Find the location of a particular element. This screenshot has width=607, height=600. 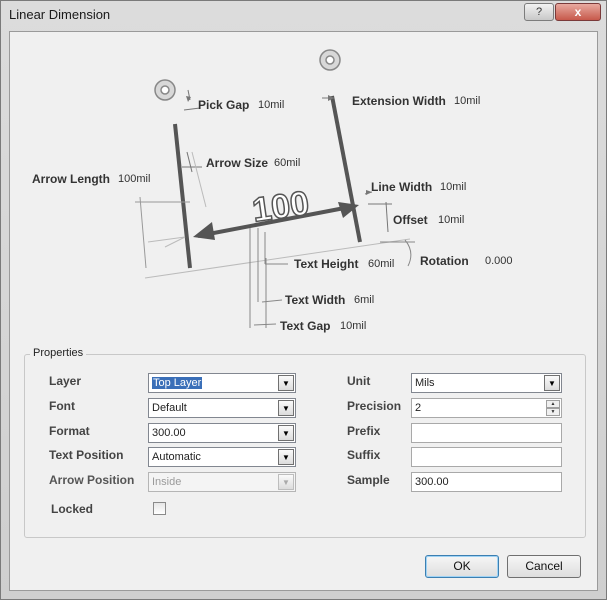

arrow-length-value: 100mil is located at coordinates (134, 179).